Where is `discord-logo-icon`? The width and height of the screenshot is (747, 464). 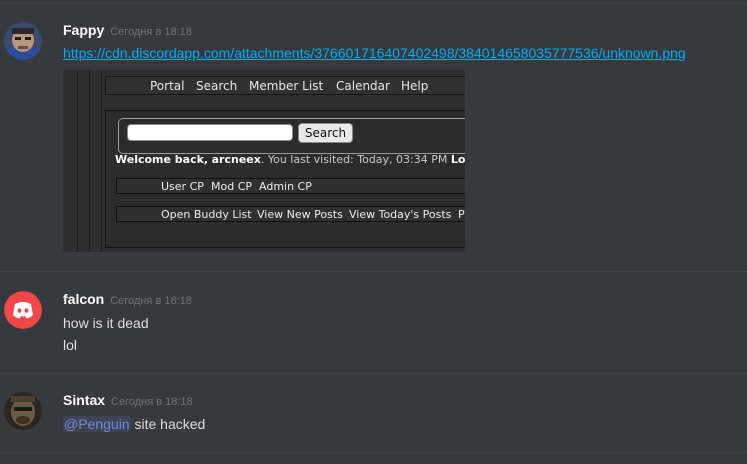
discord-logo-icon is located at coordinates (23, 310).